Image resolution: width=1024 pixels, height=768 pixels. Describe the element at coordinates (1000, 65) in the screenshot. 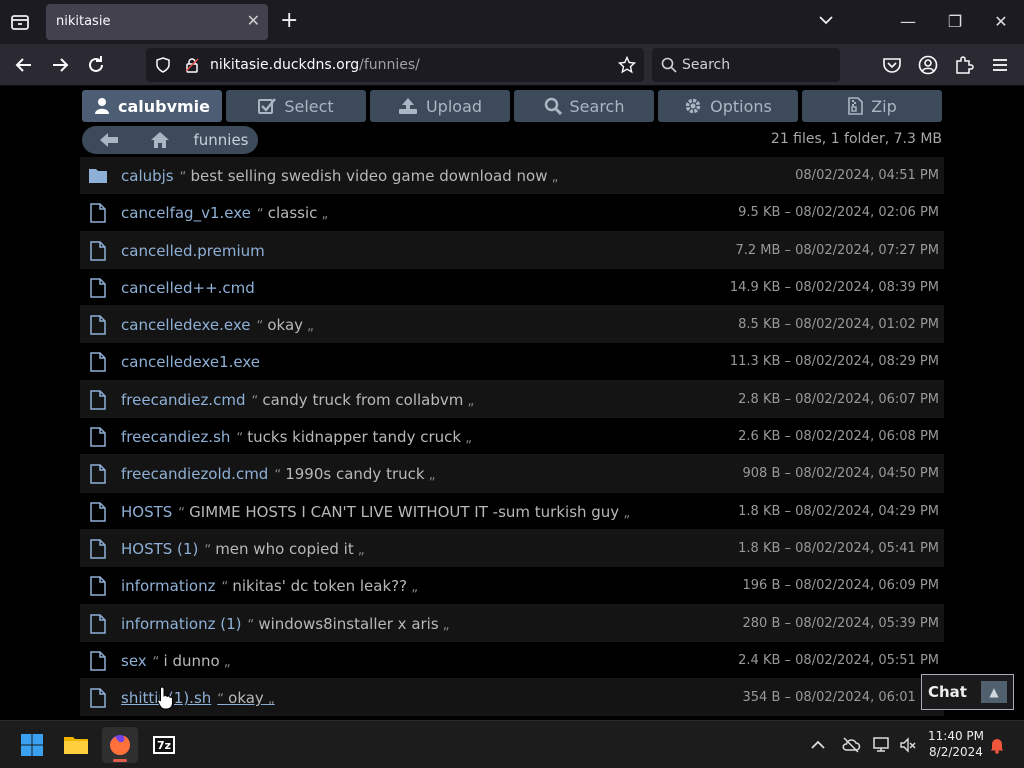

I see `menu-icon` at that location.